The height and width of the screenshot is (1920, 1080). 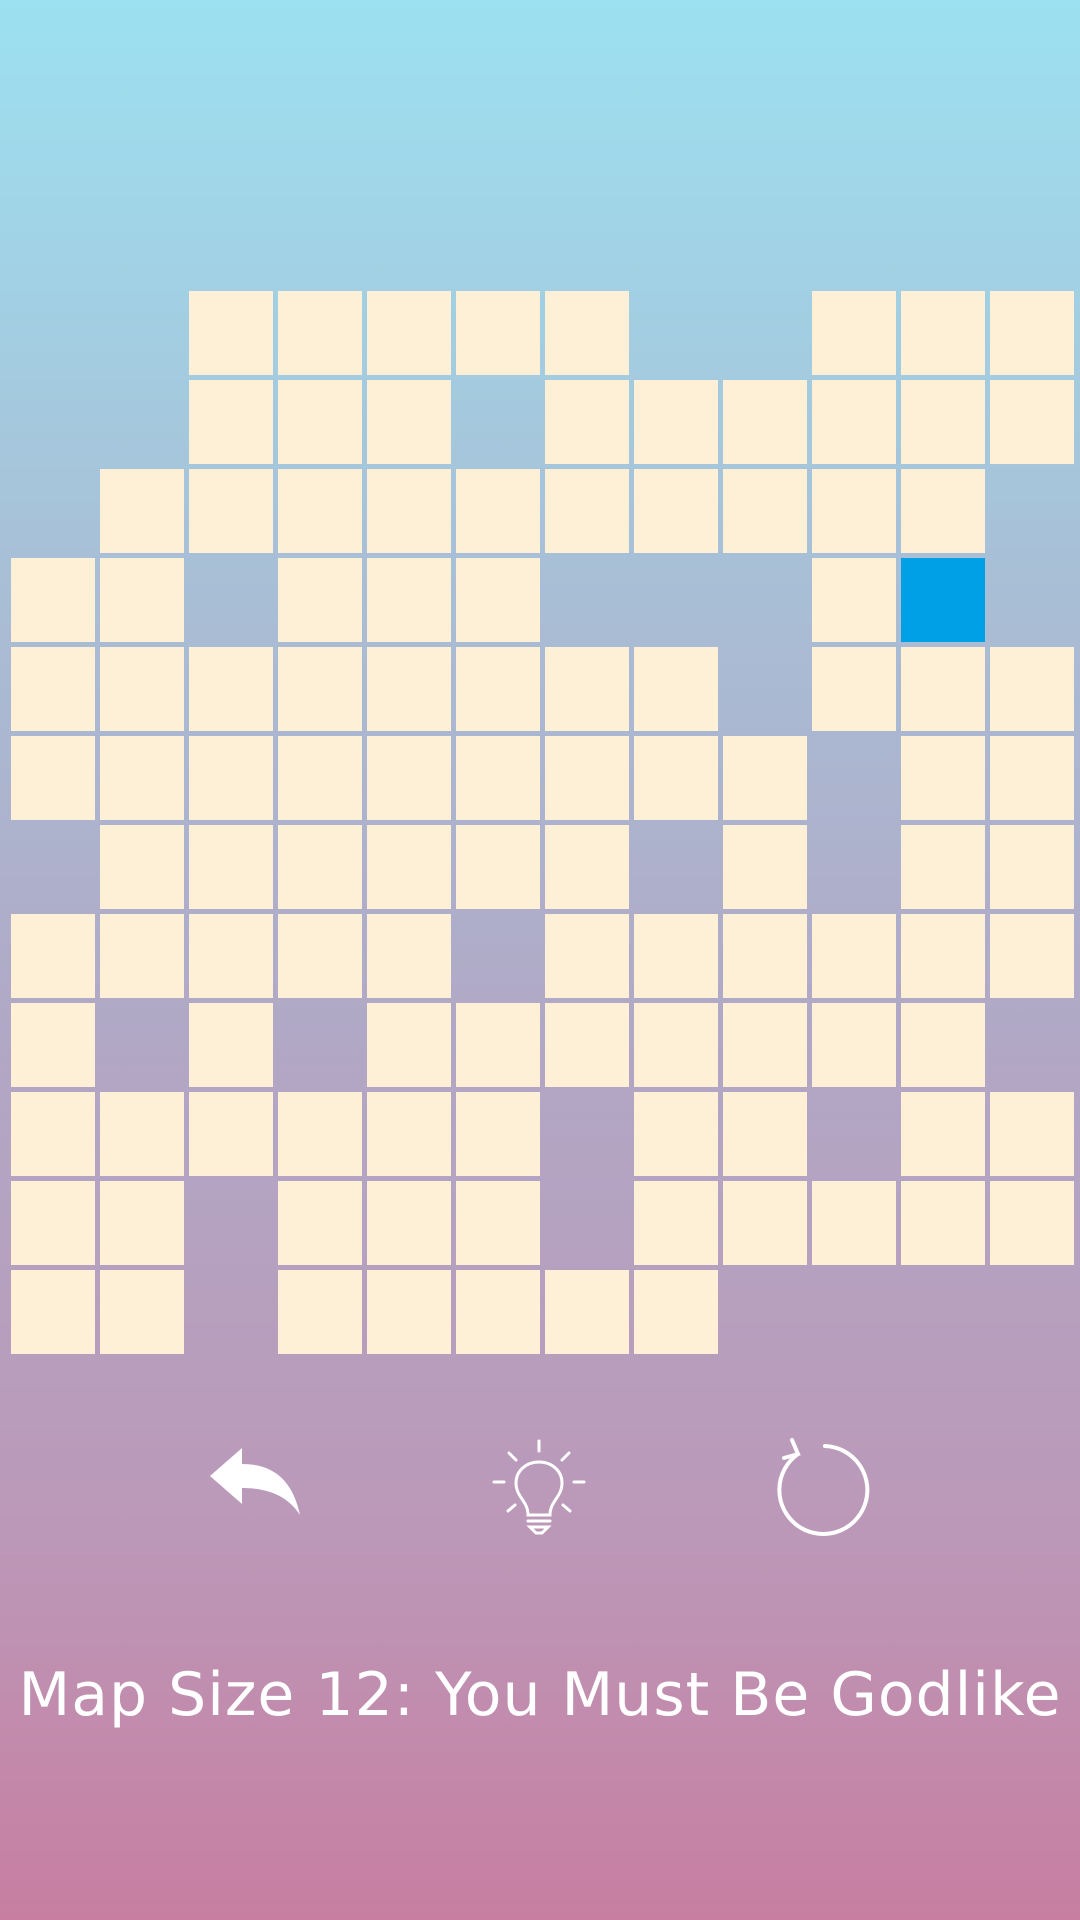 What do you see at coordinates (539, 1490) in the screenshot?
I see `hint-button` at bounding box center [539, 1490].